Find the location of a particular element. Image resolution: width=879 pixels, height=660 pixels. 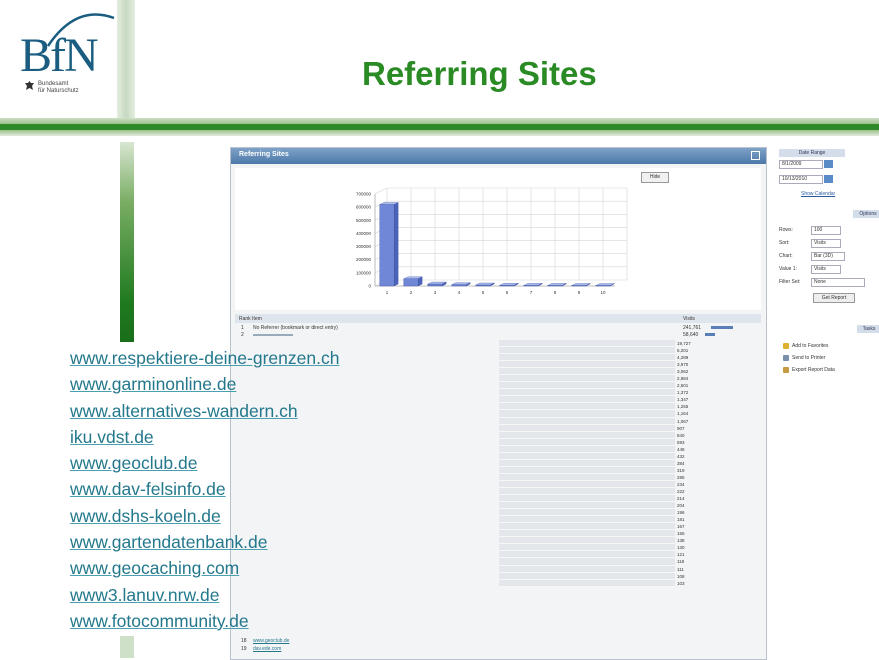

referring-site-link: www.fotocommunity.de is located at coordinates (204, 621).